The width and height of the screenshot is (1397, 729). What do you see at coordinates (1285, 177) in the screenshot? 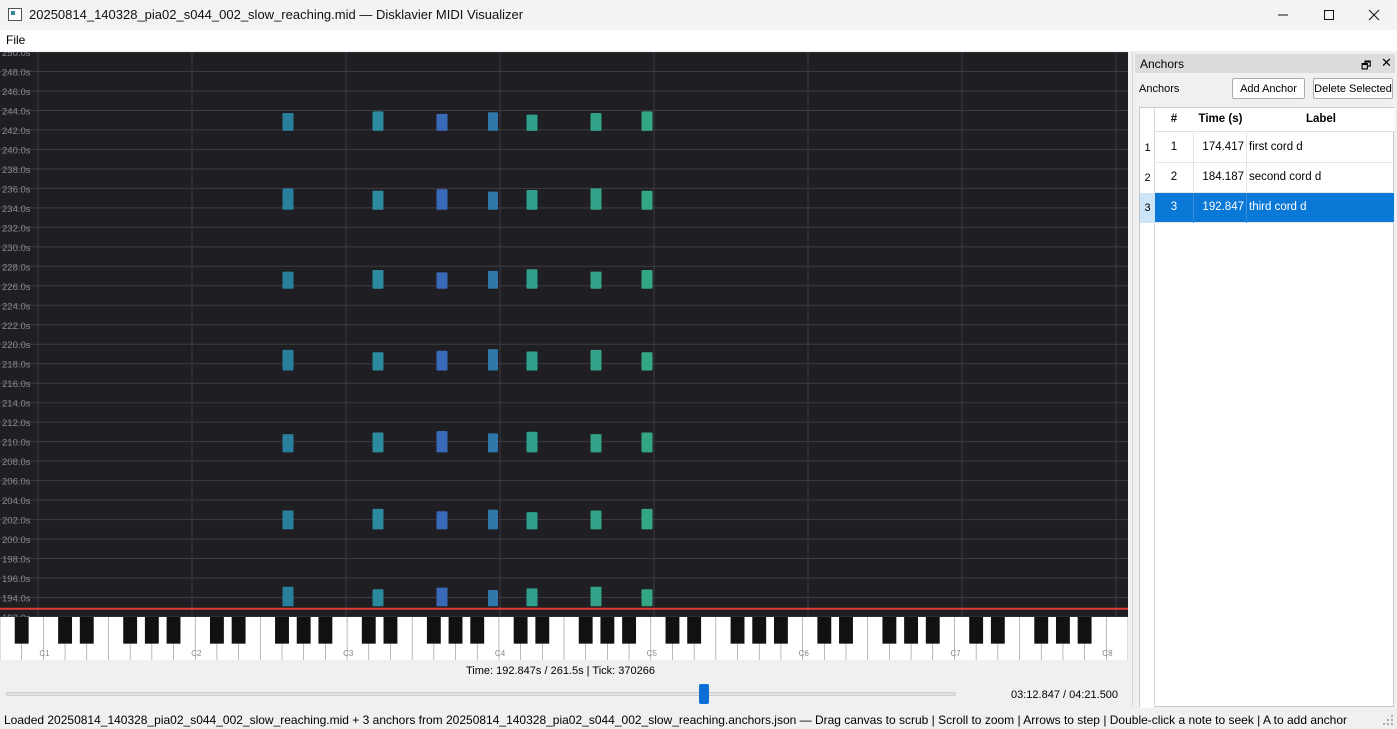
I see `cell-label: second cord d` at bounding box center [1285, 177].